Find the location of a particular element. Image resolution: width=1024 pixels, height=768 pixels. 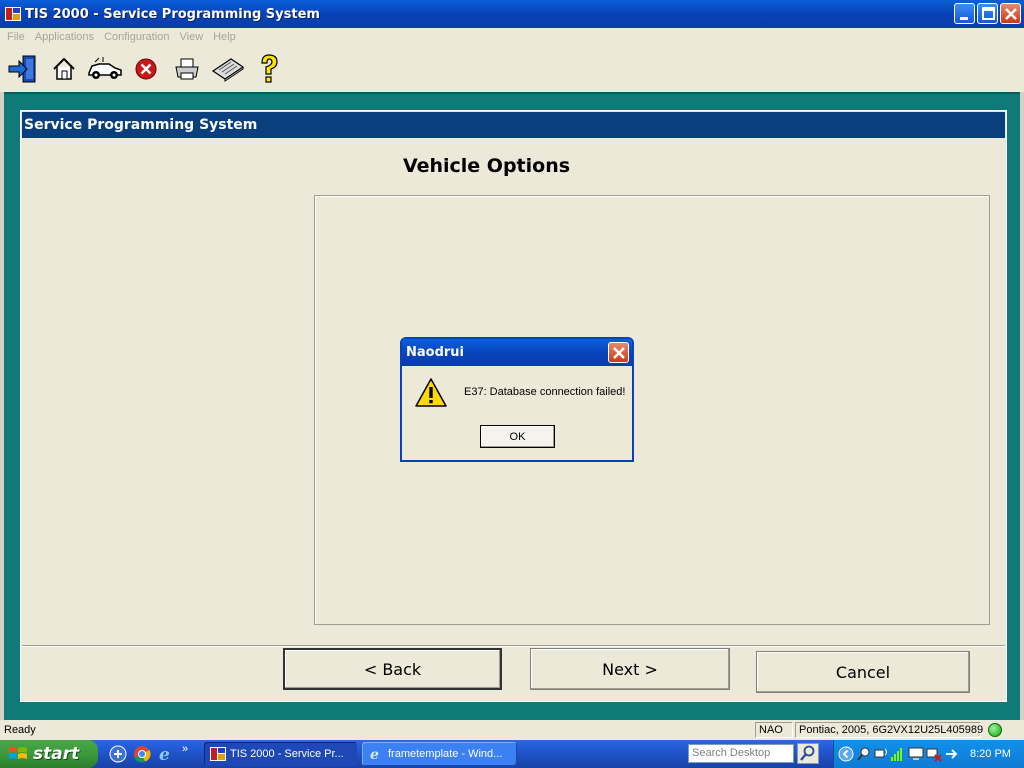

search-icon is located at coordinates (807, 753).